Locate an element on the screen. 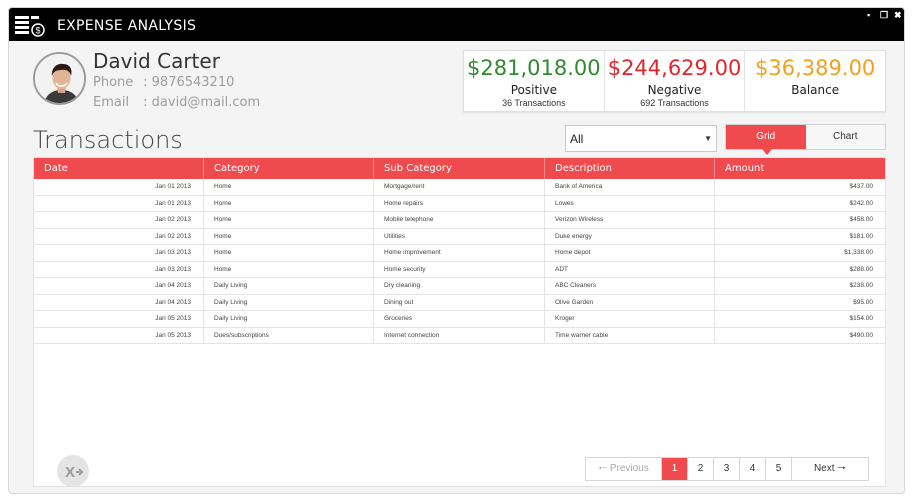 Image resolution: width=912 pixels, height=504 pixels. column-header-category: Category is located at coordinates (289, 168).